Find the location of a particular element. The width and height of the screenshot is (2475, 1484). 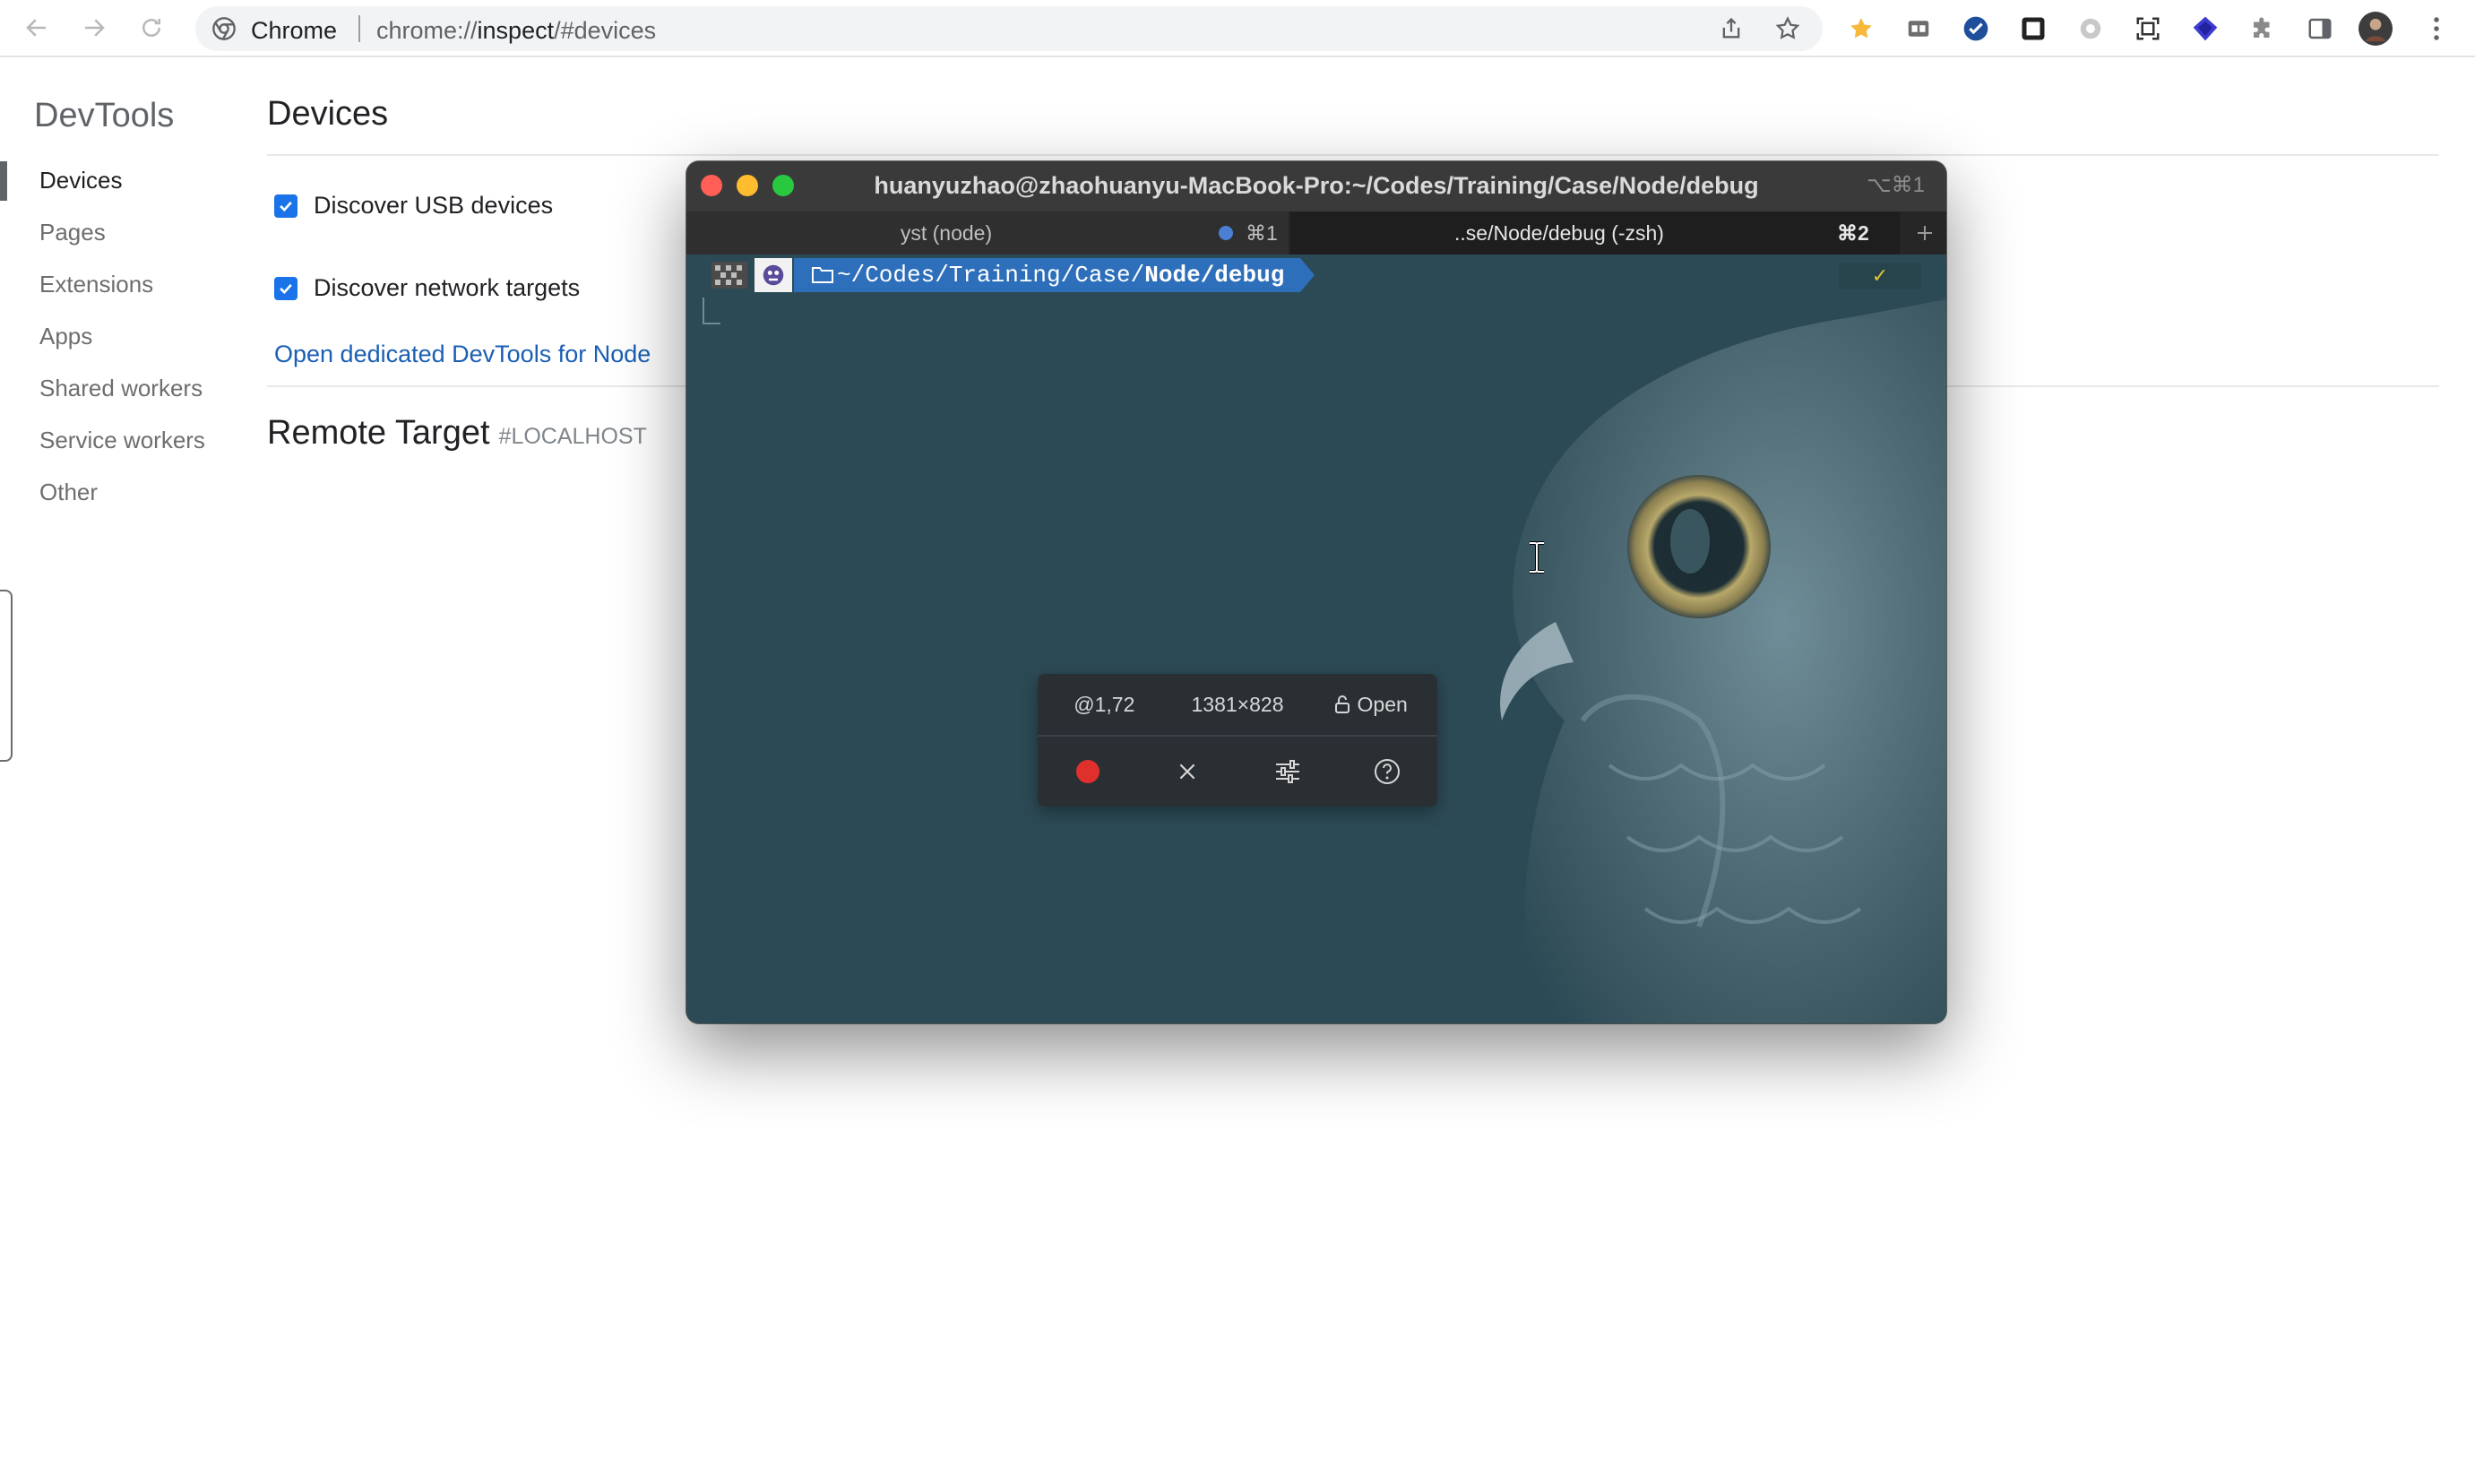

prompt-status-segment: ✓ is located at coordinates (1880, 276).